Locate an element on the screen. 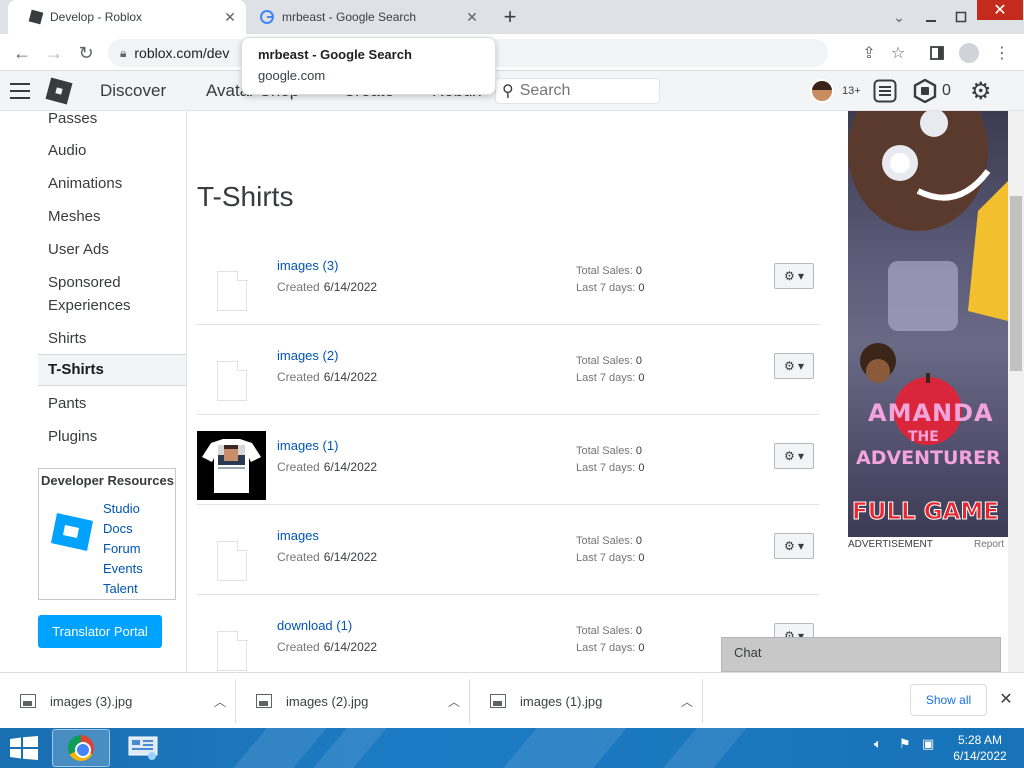 The image size is (1024, 768). volume-muted-icon: 🔈︎ is located at coordinates (878, 744).